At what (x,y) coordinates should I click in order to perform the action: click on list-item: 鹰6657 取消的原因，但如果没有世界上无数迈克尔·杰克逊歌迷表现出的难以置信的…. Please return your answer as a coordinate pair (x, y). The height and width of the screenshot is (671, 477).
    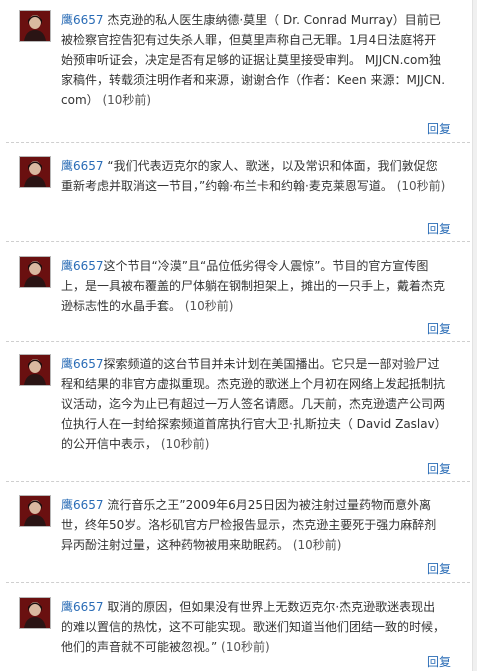
    Looking at the image, I should click on (238, 627).